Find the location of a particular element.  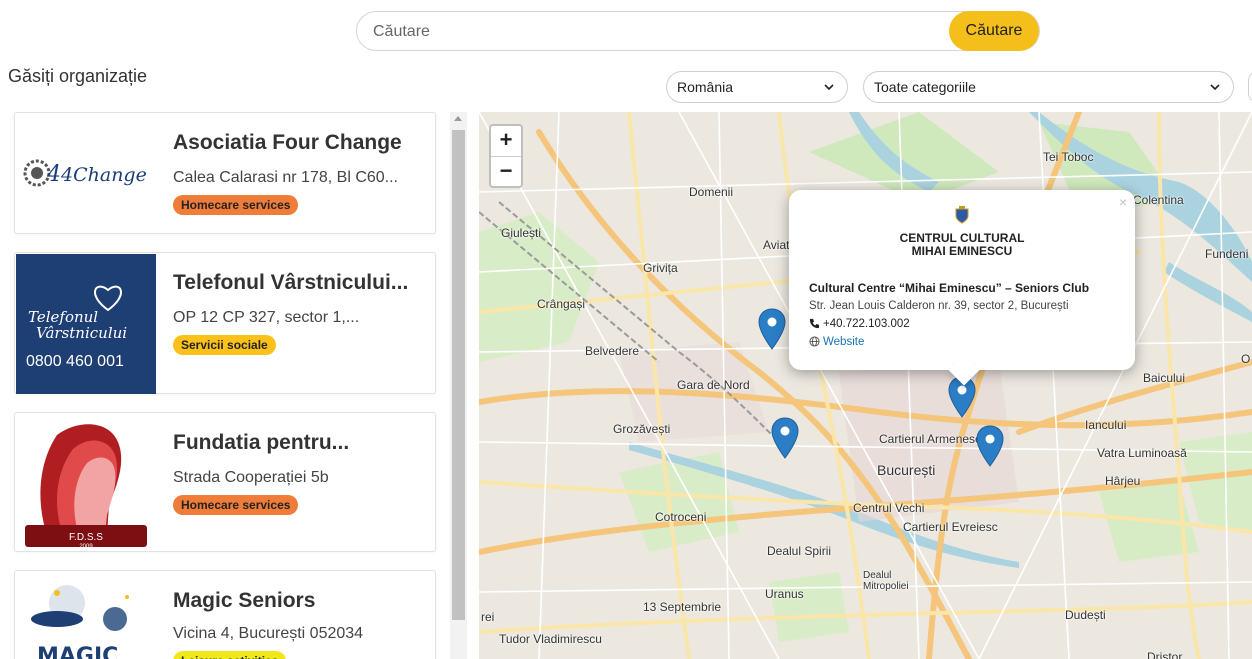

map-label: Baicului is located at coordinates (1164, 378).